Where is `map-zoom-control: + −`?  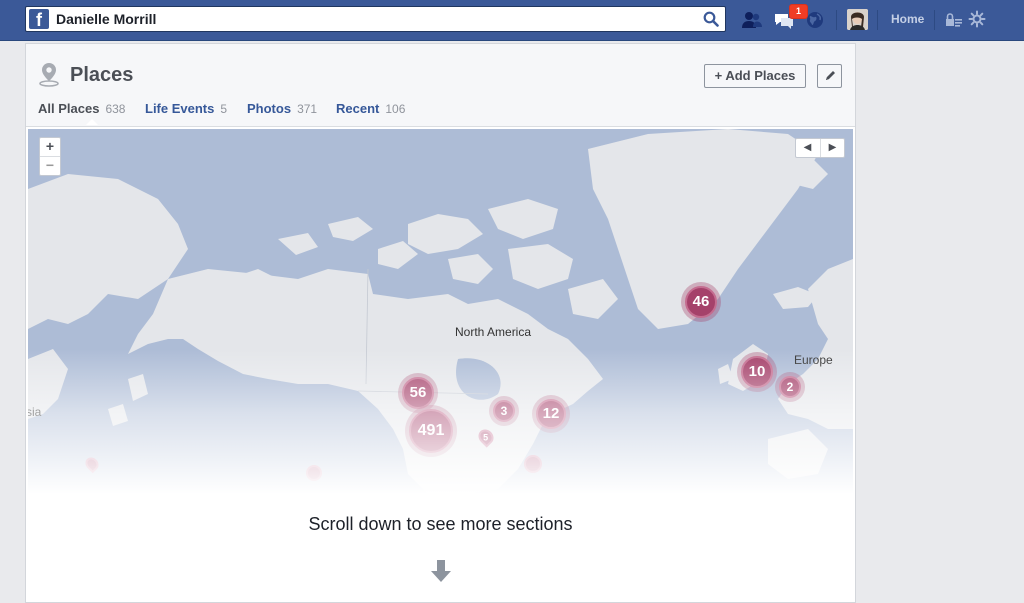 map-zoom-control: + − is located at coordinates (50, 156).